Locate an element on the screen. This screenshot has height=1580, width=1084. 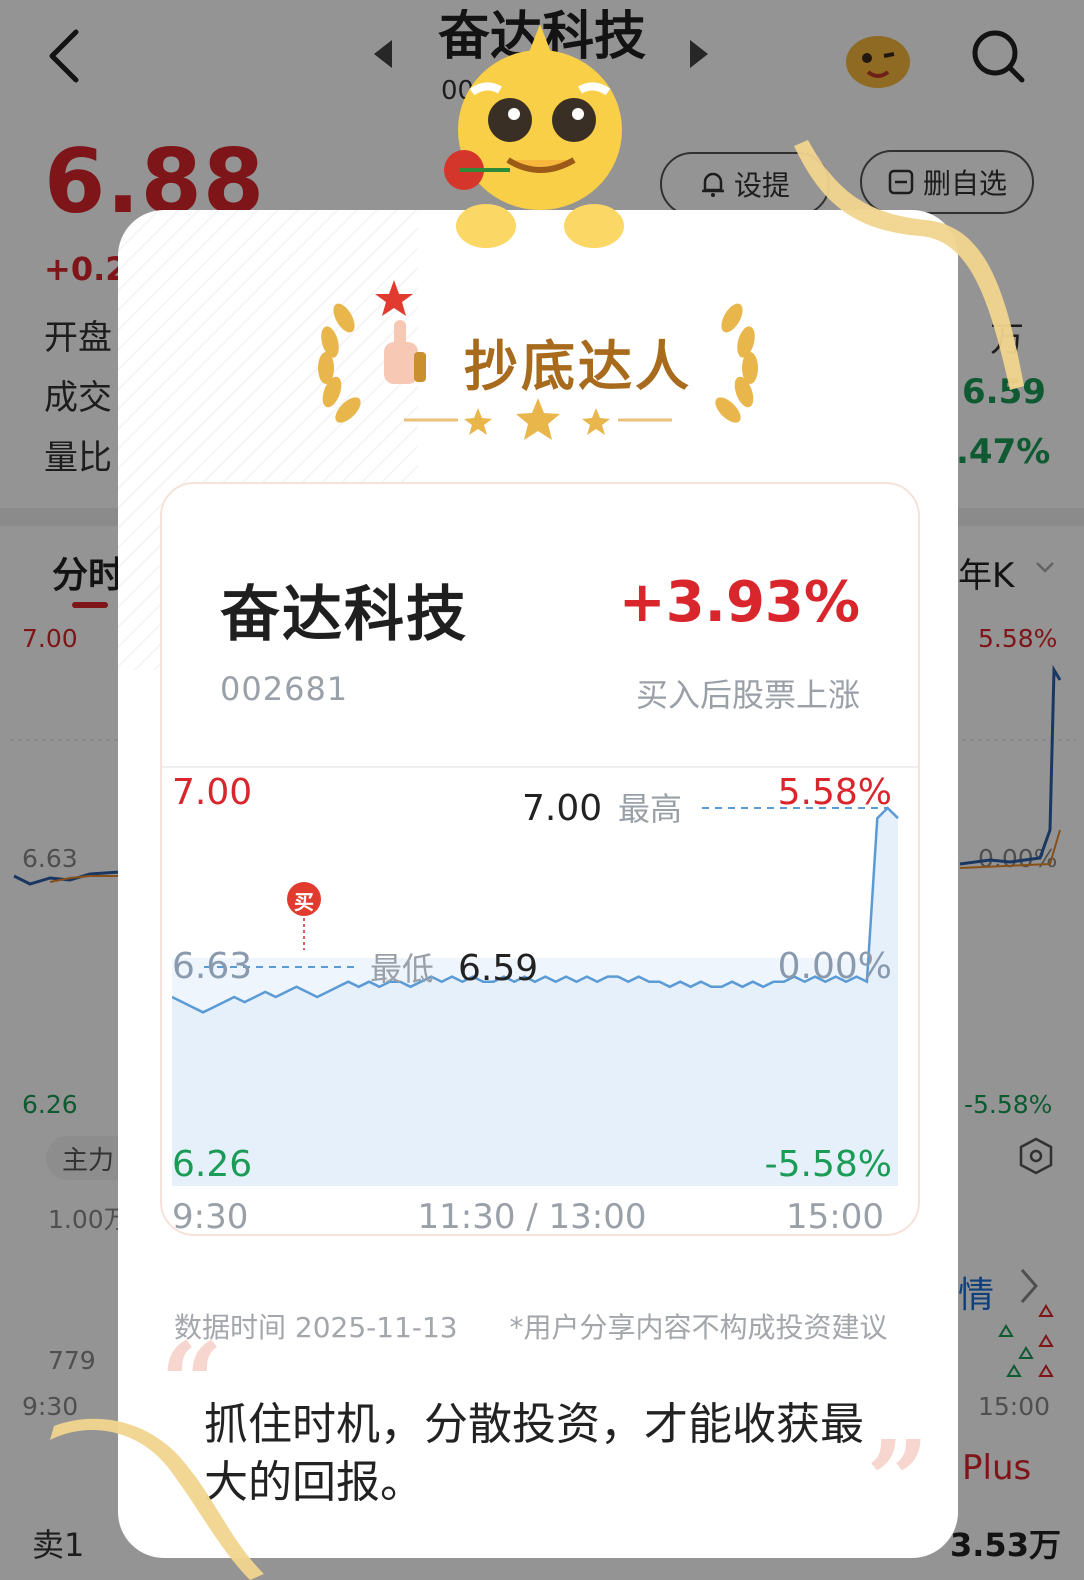
stock-code: 002681 is located at coordinates (284, 689).